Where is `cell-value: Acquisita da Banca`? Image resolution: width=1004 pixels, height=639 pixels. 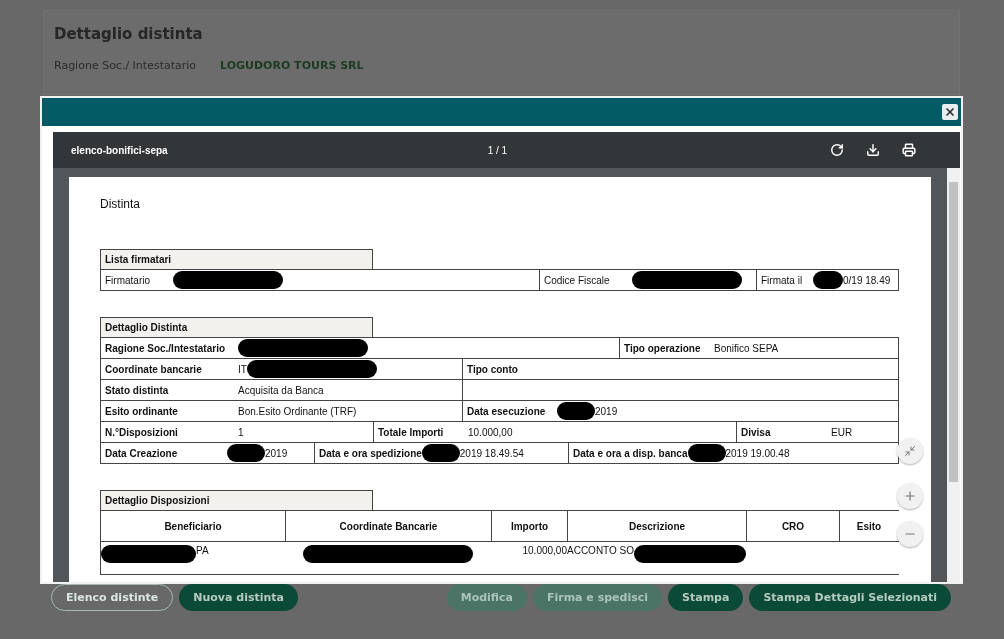 cell-value: Acquisita da Banca is located at coordinates (281, 390).